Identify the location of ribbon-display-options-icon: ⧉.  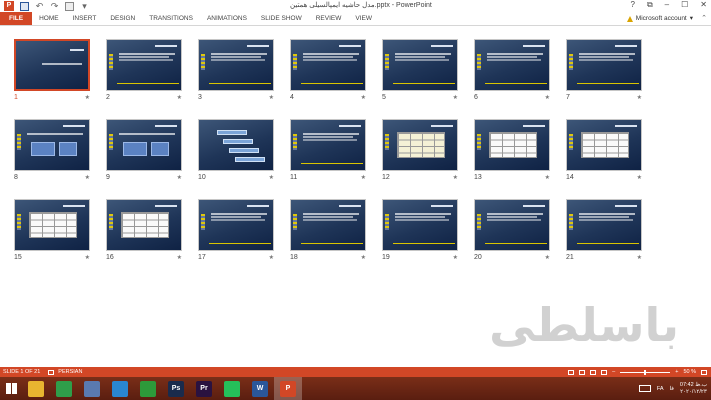
(650, 5).